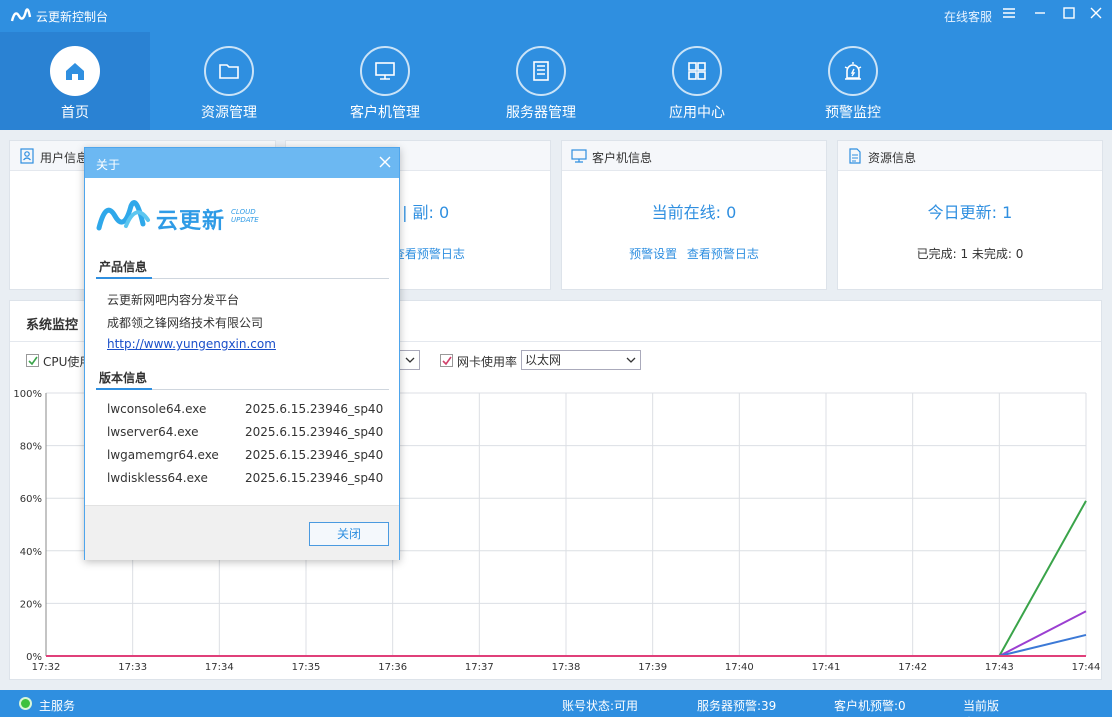 The height and width of the screenshot is (717, 1112). I want to click on user-icon, so click(27, 156).